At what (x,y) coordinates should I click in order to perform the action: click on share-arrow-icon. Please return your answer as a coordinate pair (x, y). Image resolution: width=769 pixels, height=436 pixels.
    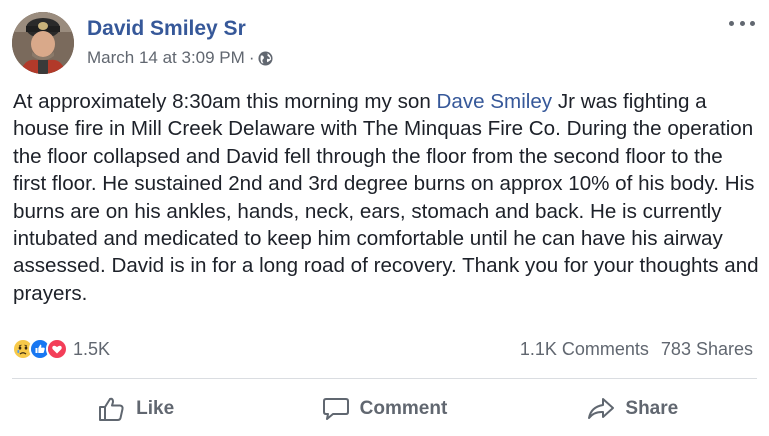
    Looking at the image, I should click on (601, 408).